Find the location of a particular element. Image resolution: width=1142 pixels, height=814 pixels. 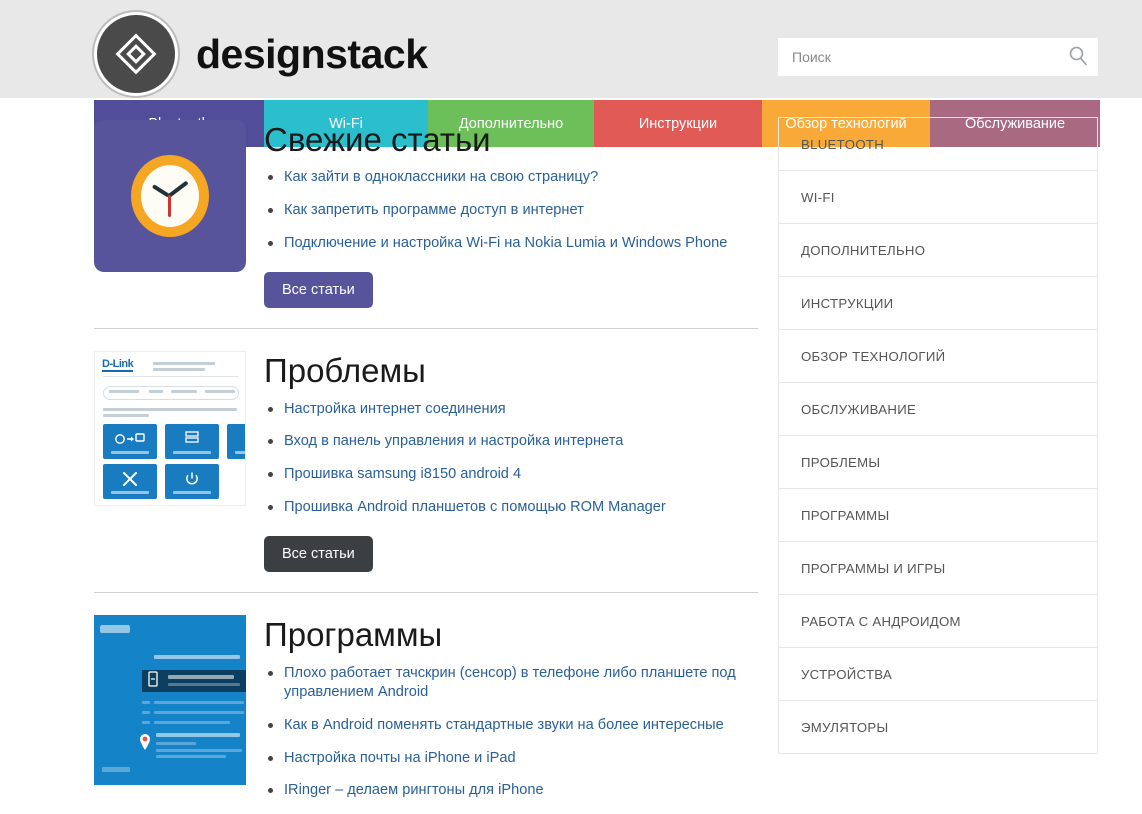

screen-heading is located at coordinates (197, 657).